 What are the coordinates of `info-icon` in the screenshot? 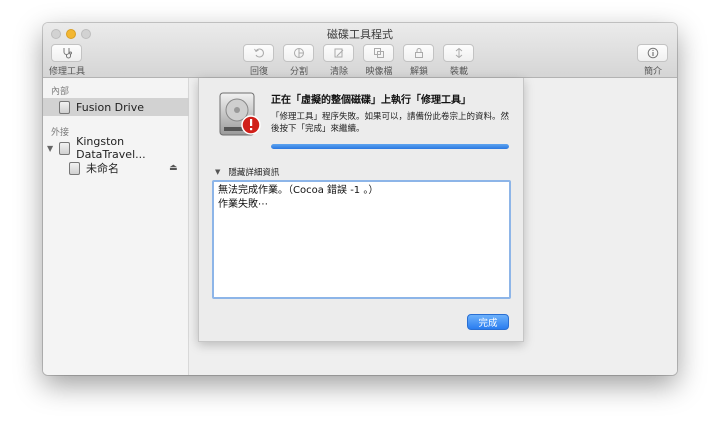 It's located at (652, 53).